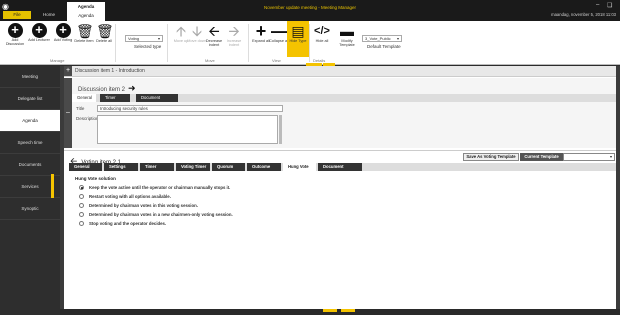 Image resolution: width=620 pixels, height=315 pixels. What do you see at coordinates (63, 39) in the screenshot?
I see `add-voting-button: + Add Voting` at bounding box center [63, 39].